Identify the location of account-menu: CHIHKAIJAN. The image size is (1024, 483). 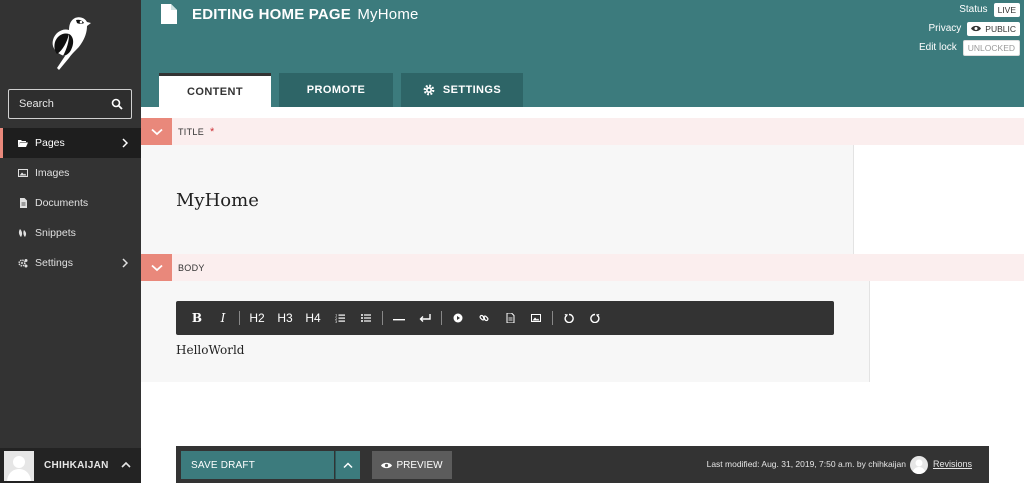
(70, 465).